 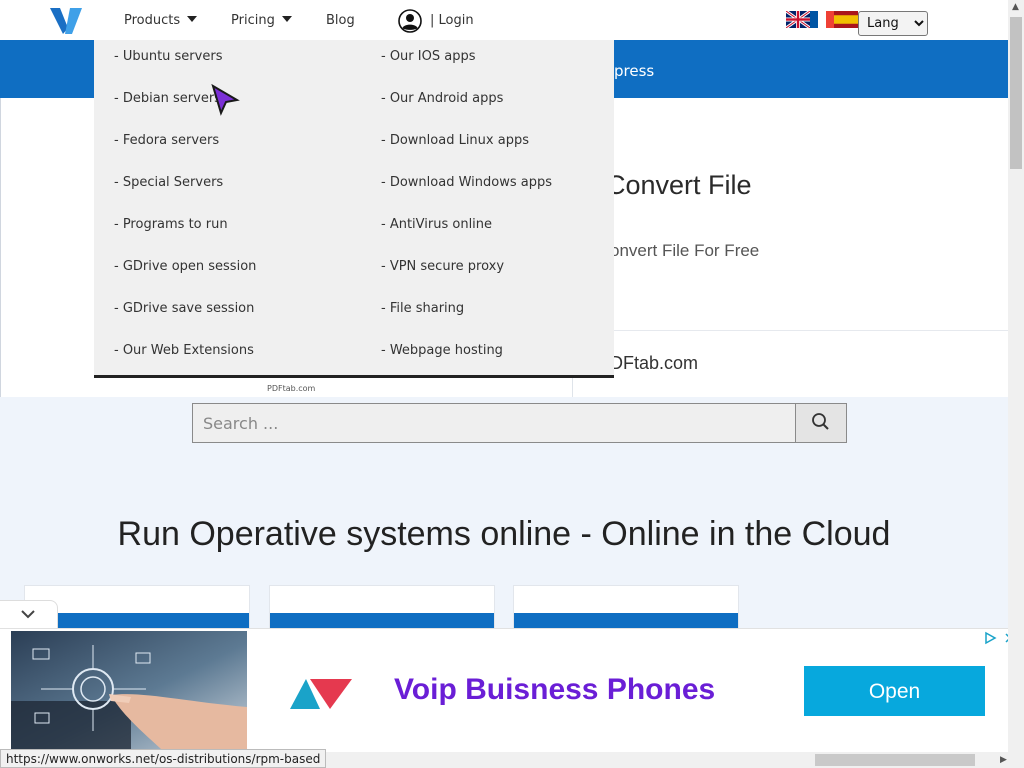 I want to click on menu-item-vpn-proxy: - VPN secure proxy, so click(x=442, y=266).